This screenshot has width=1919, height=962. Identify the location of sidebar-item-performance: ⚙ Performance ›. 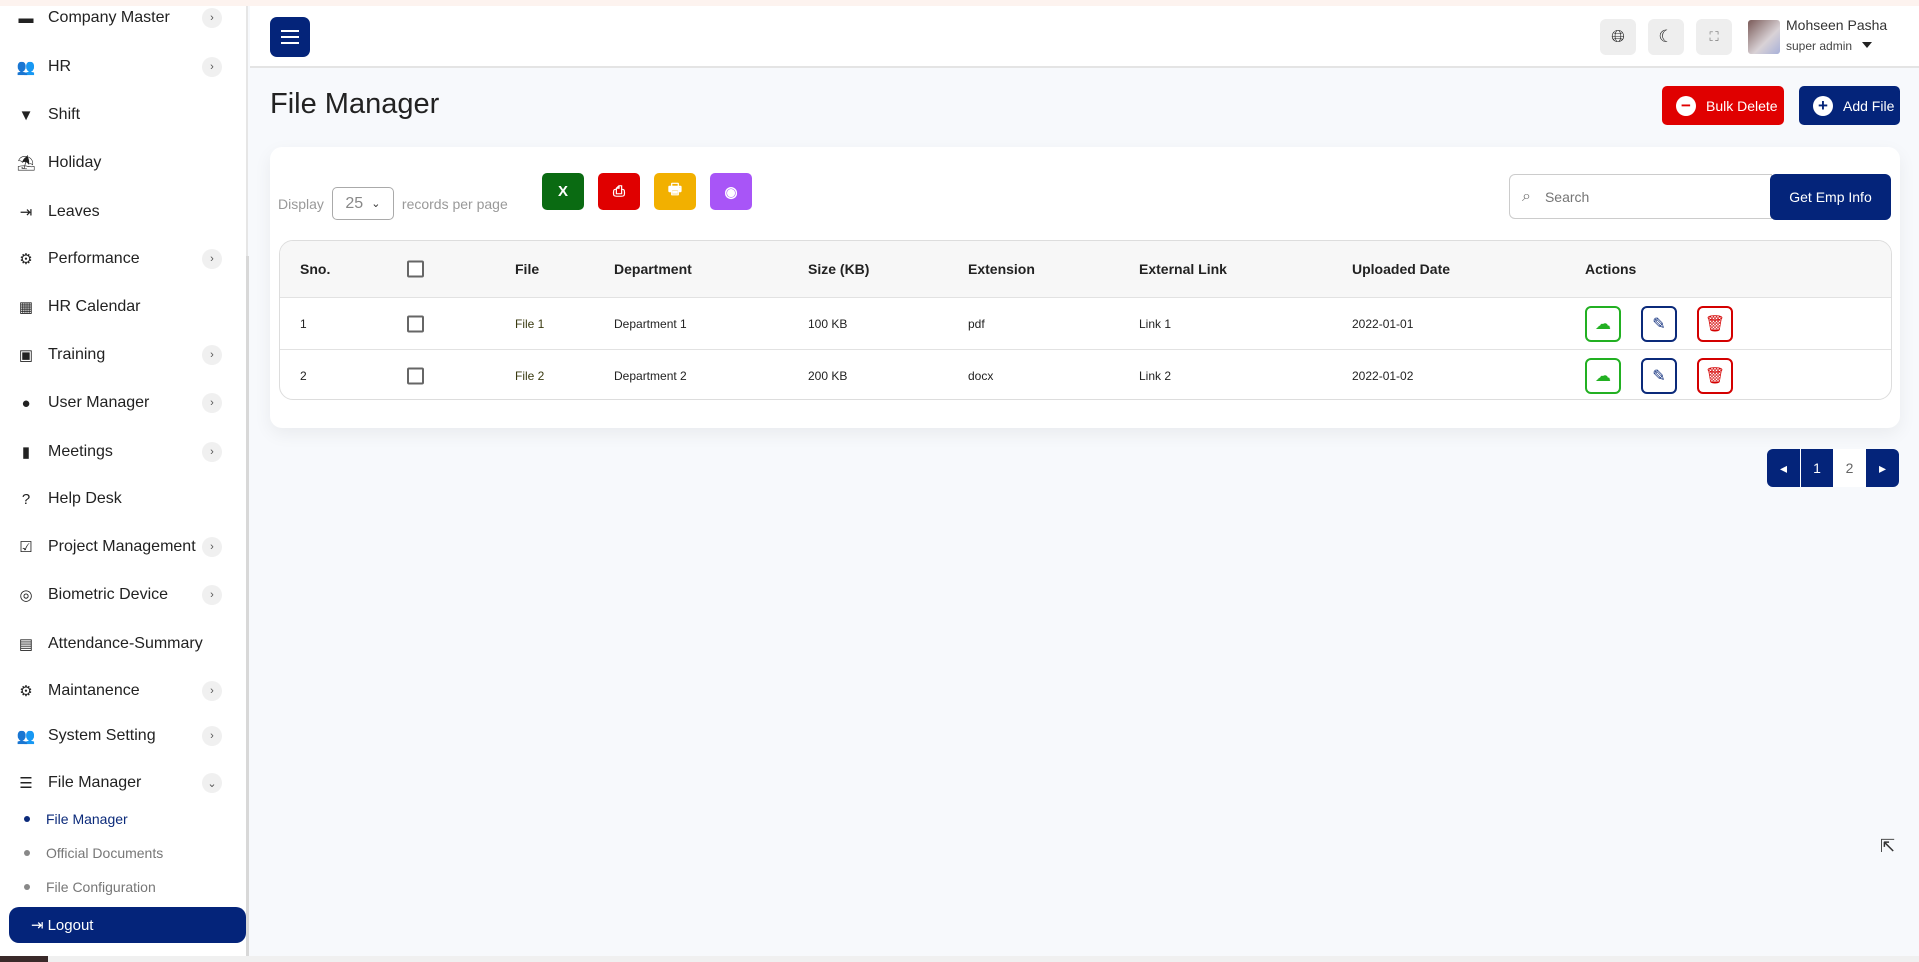
(123, 259).